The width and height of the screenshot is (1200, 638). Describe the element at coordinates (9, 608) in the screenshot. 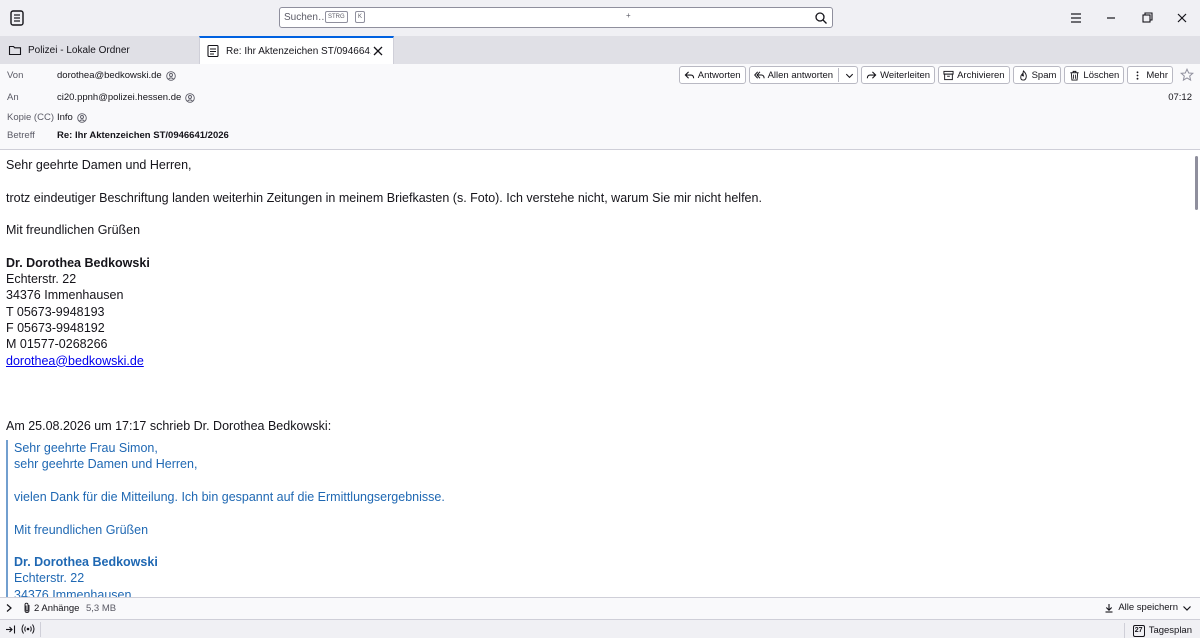

I see `chevron-right-icon` at that location.